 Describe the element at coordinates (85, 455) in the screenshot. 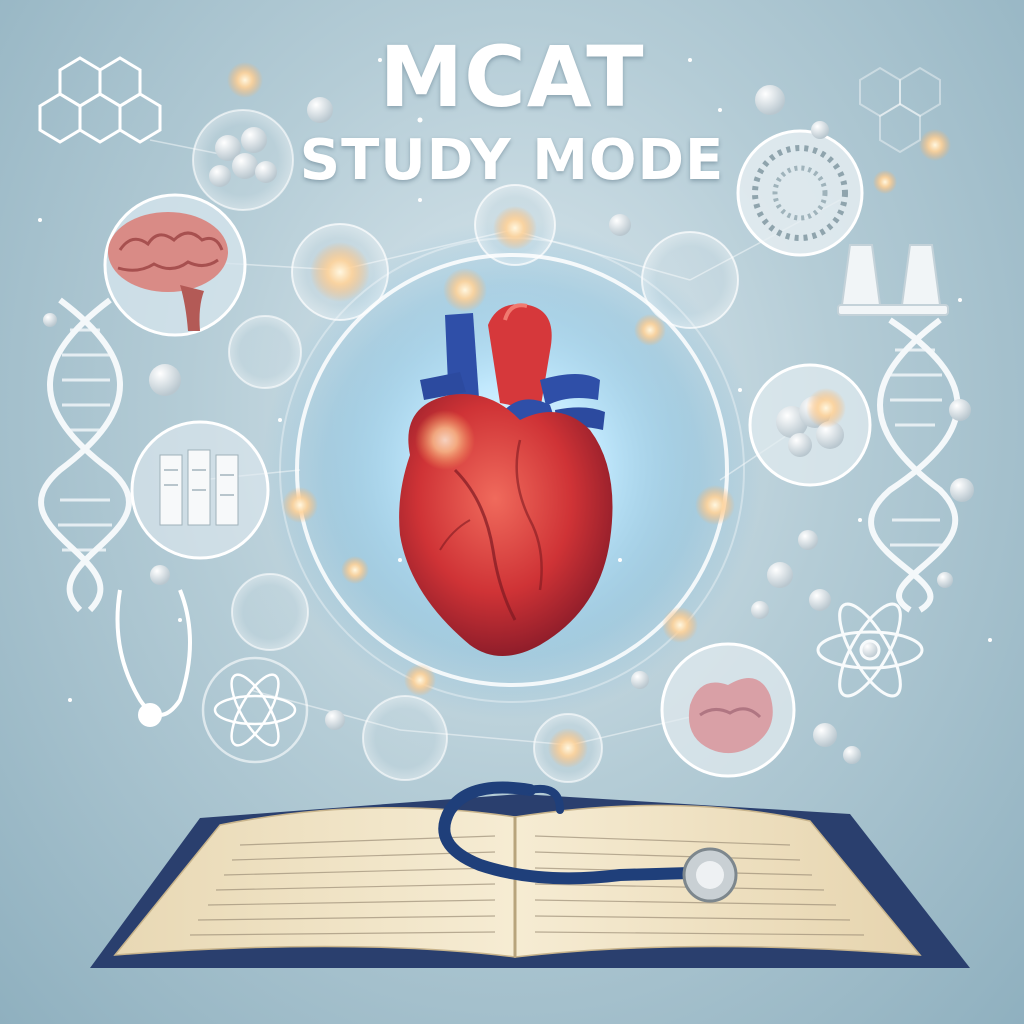

I see `dna-helix-icon` at that location.